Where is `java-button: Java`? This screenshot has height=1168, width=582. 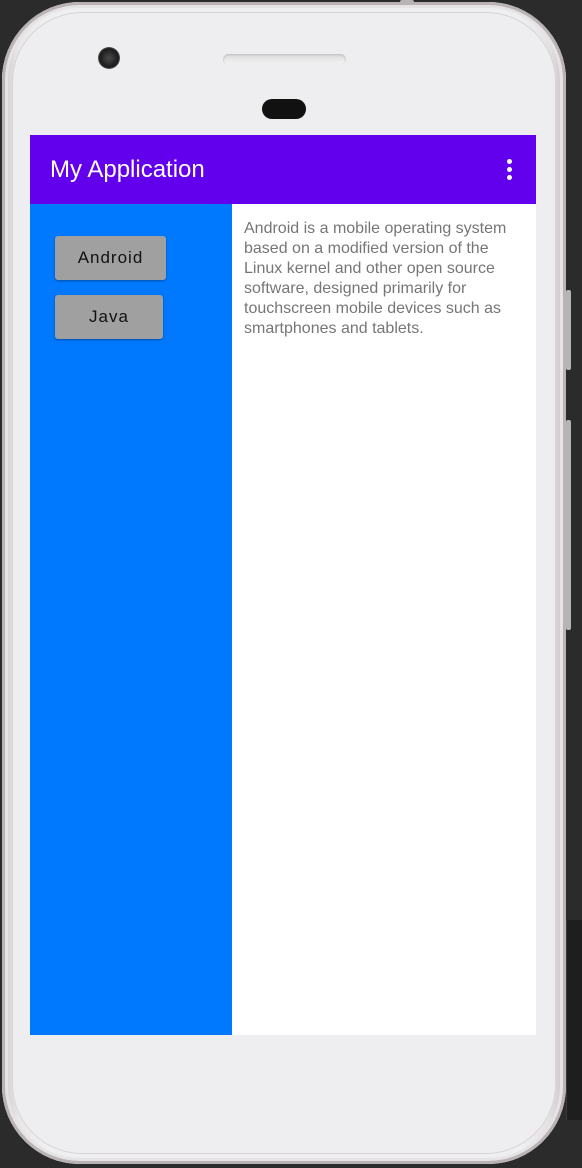 java-button: Java is located at coordinates (109, 317).